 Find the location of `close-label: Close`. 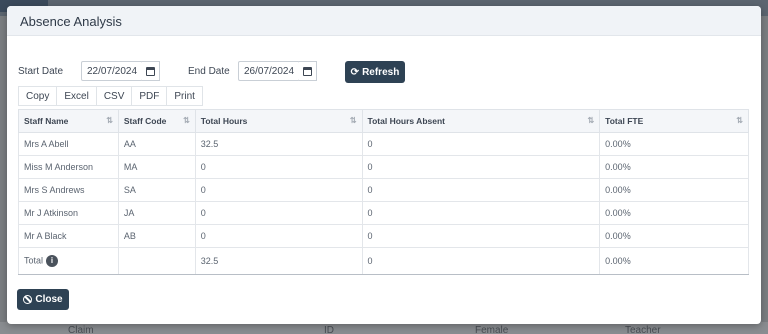

close-label: Close is located at coordinates (49, 299).